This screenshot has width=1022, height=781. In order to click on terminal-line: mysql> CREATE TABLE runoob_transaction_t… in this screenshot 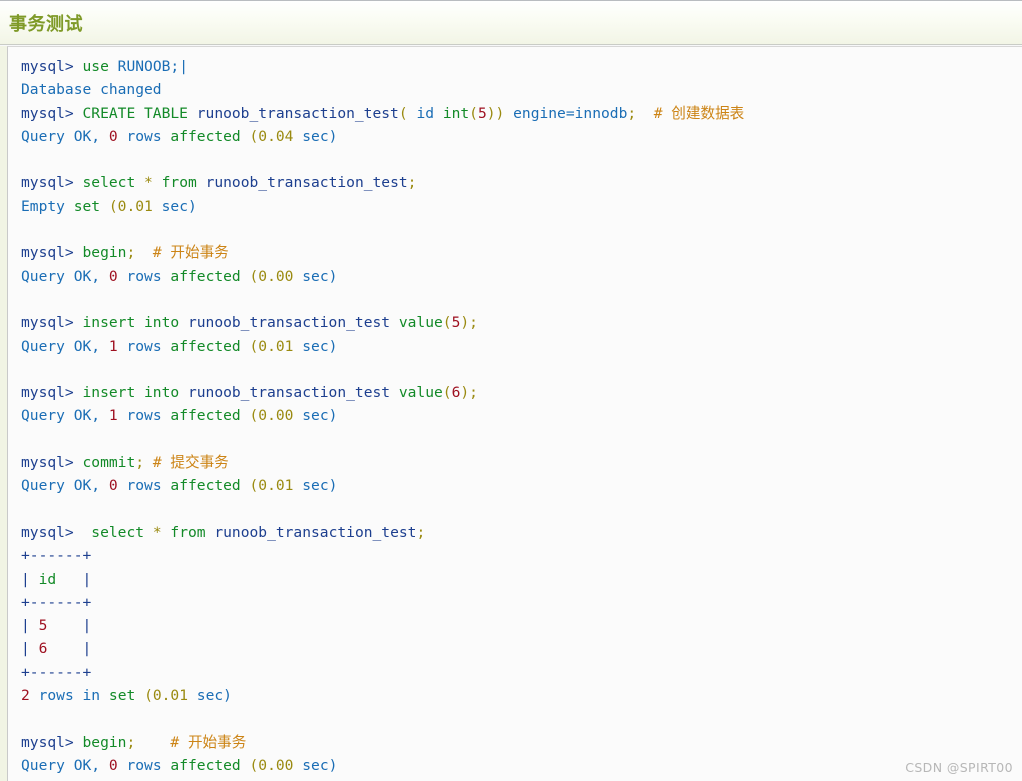, I will do `click(382, 113)`.